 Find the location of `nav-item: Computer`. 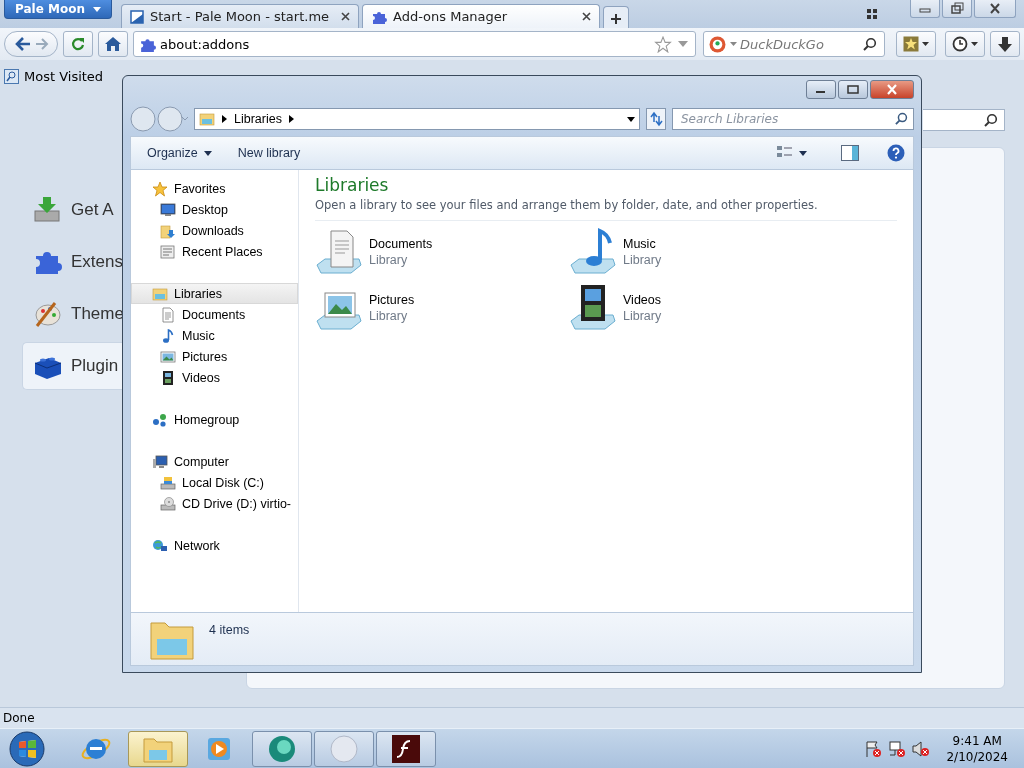

nav-item: Computer is located at coordinates (214, 461).